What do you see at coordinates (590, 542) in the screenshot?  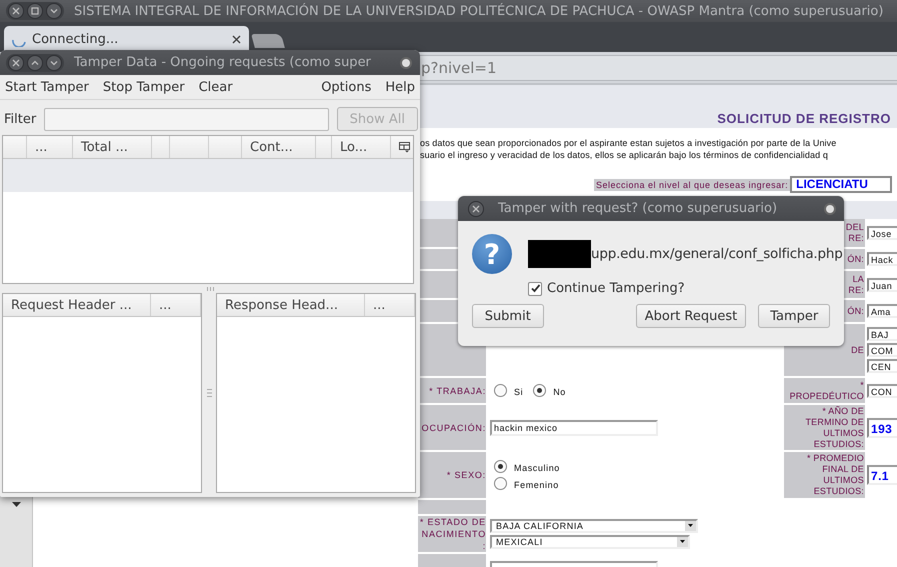 I see `dropdown: MEXICALI` at bounding box center [590, 542].